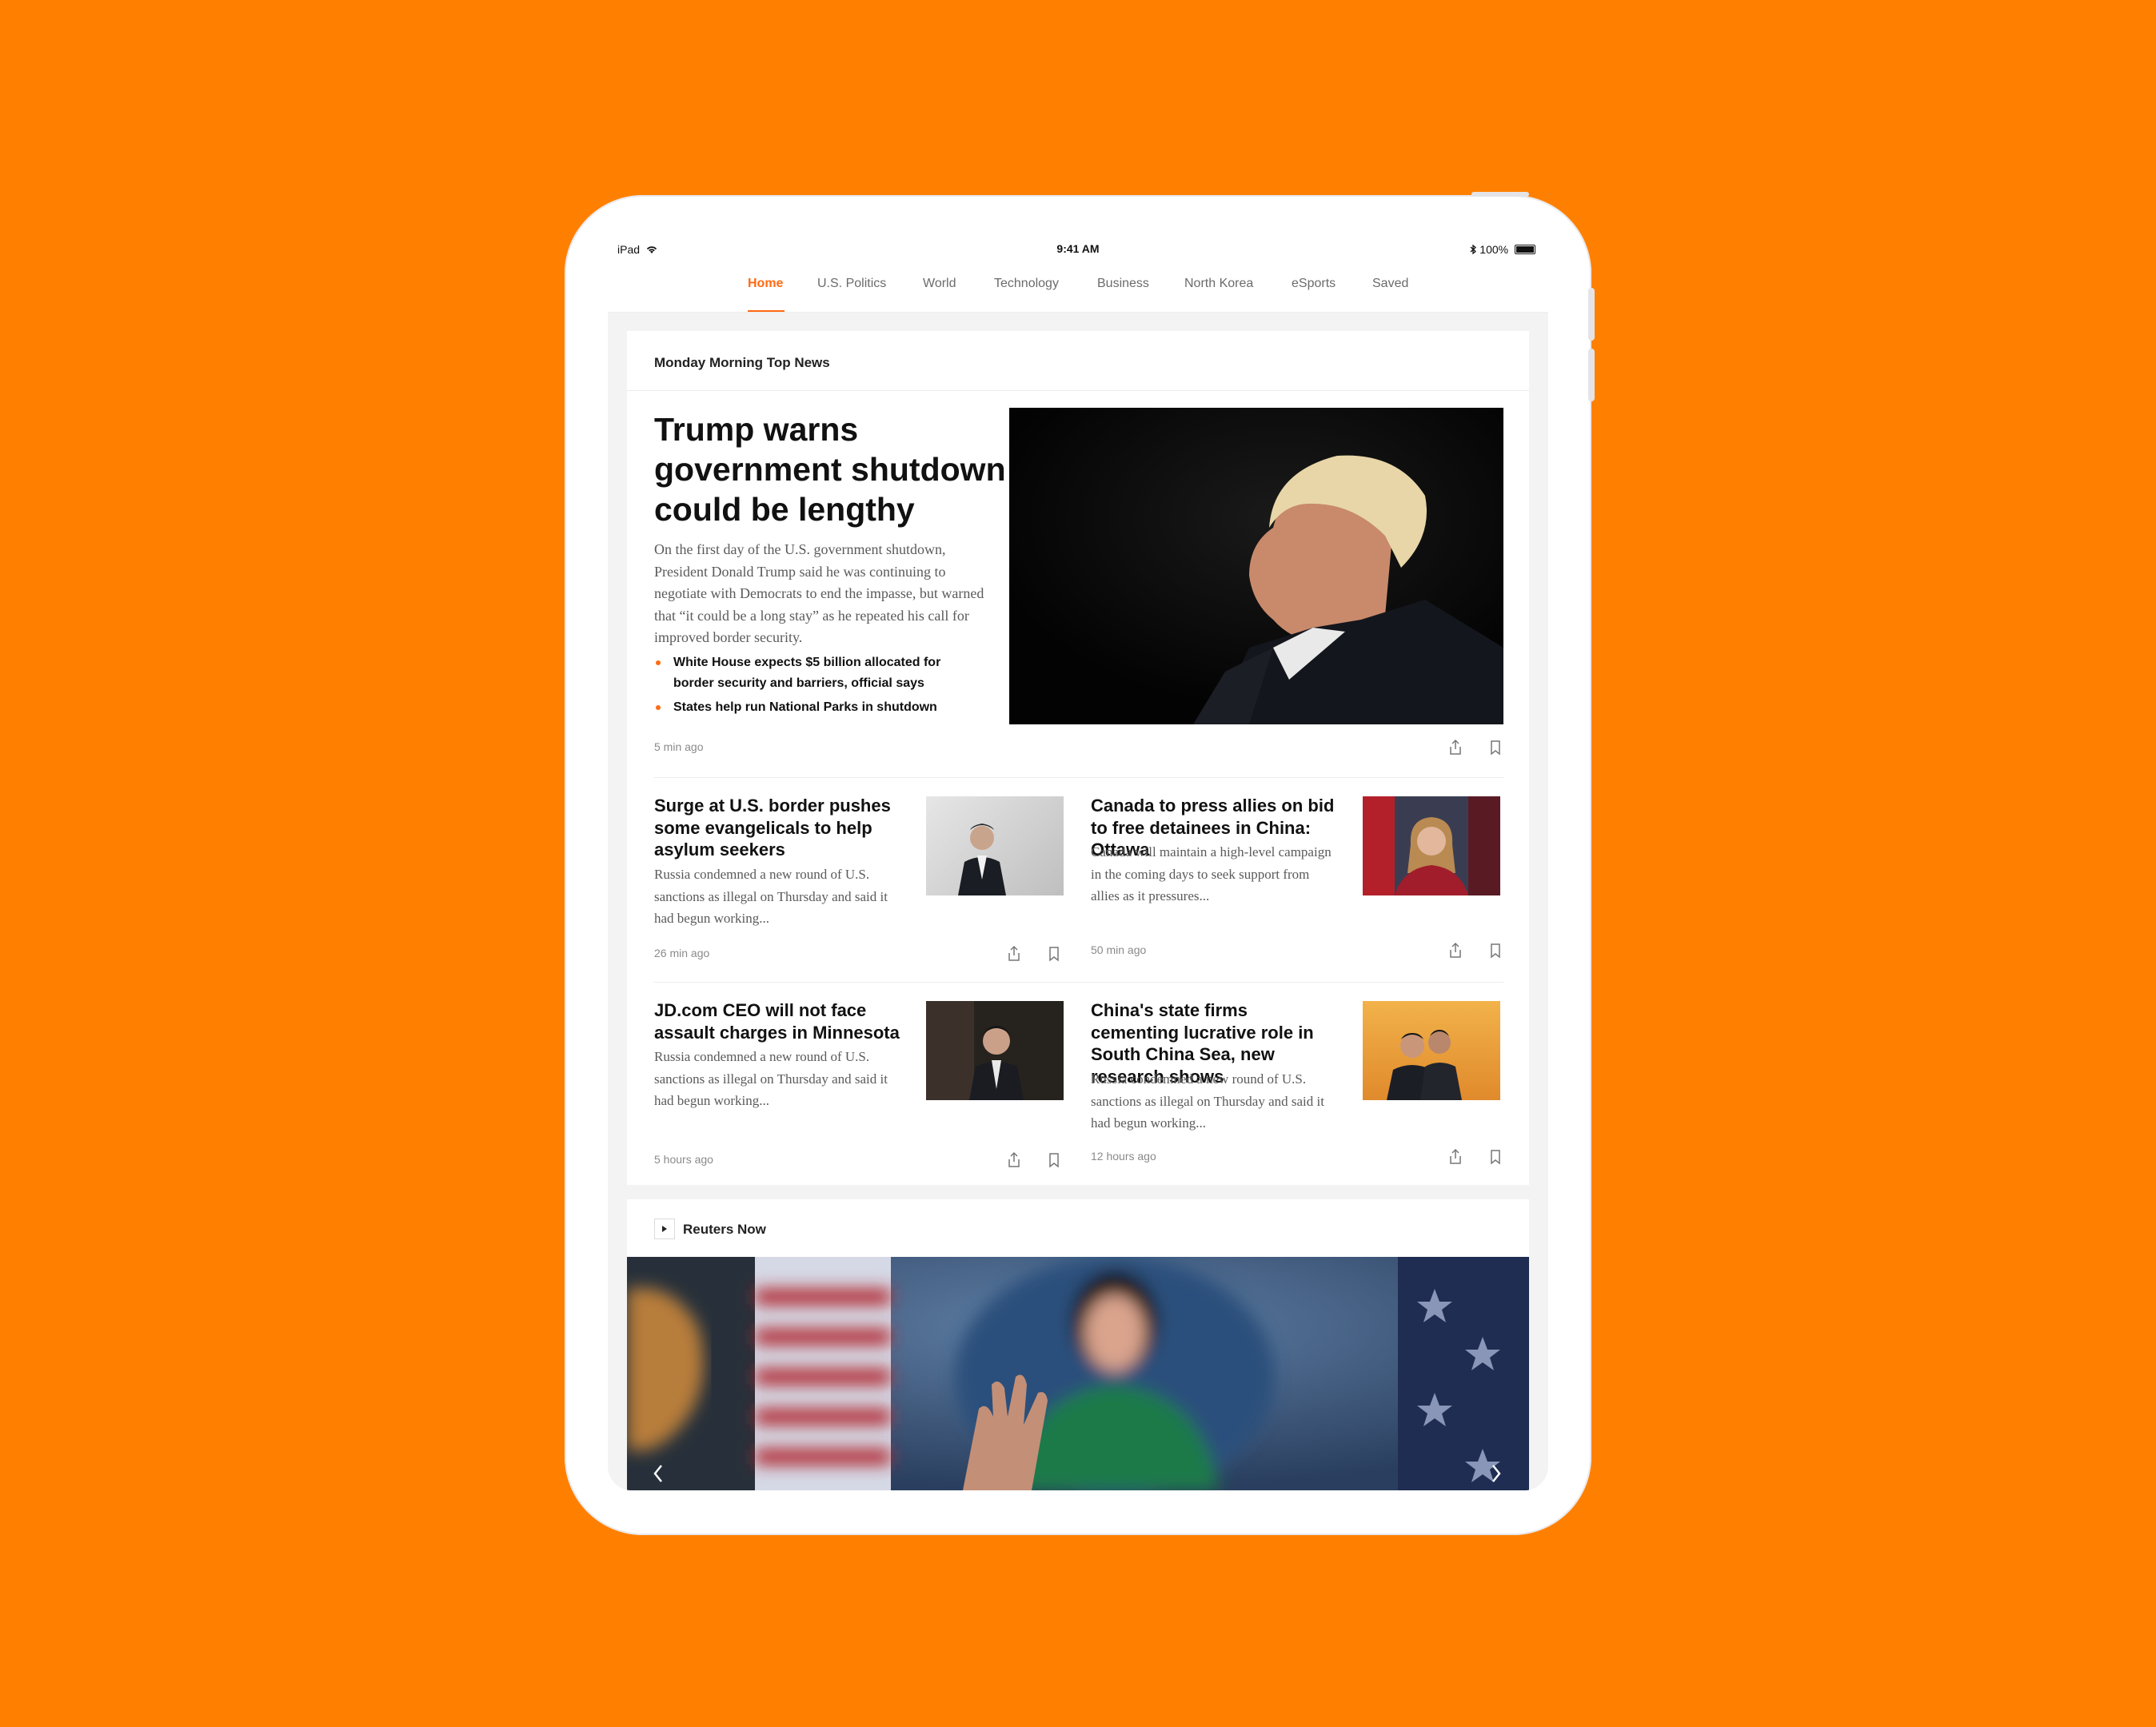 The width and height of the screenshot is (2156, 1727). Describe the element at coordinates (724, 1229) in the screenshot. I see `section-header: Reuters Now` at that location.